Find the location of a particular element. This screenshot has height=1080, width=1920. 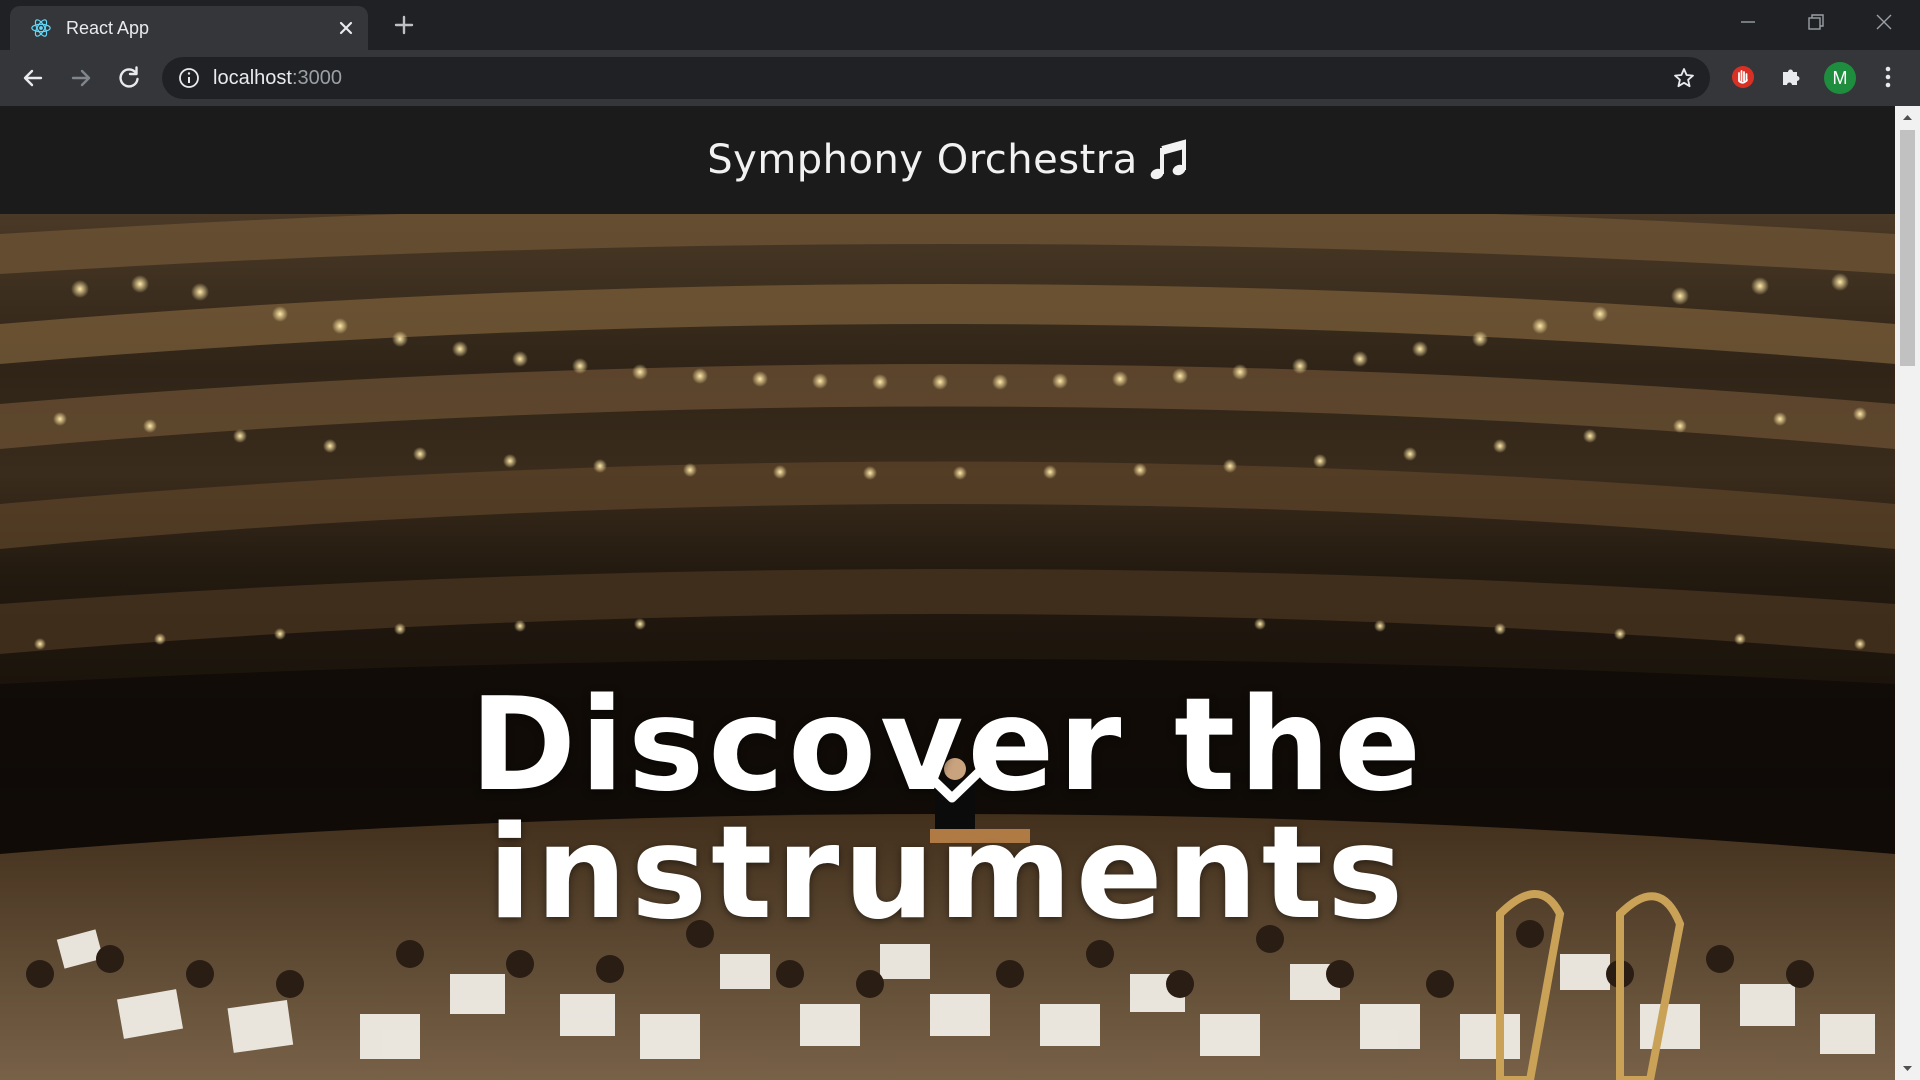

tab-title: React App is located at coordinates (108, 28).